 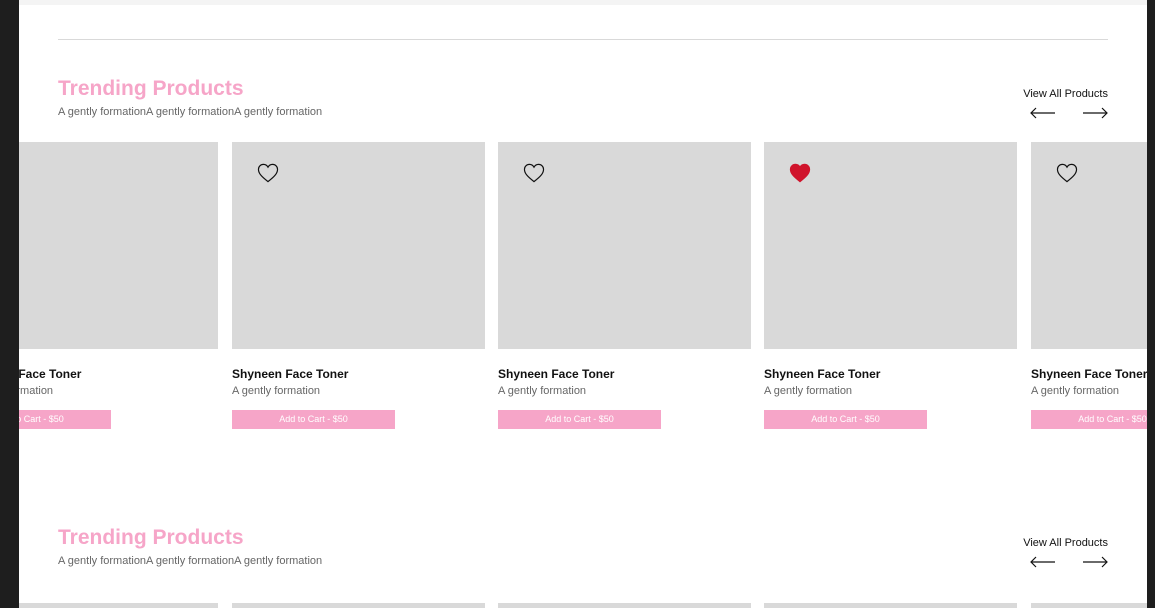 I want to click on product-carousel, so click(x=583, y=605).